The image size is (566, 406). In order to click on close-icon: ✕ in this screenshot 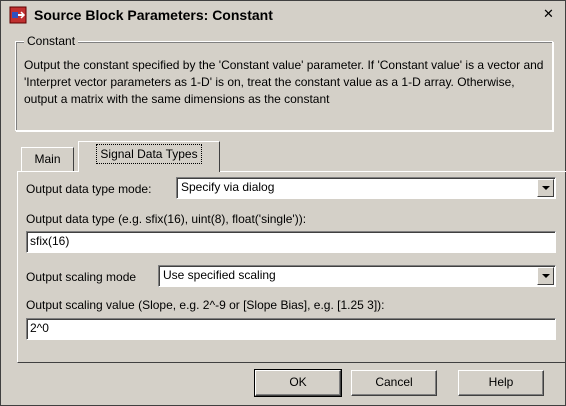, I will do `click(548, 15)`.